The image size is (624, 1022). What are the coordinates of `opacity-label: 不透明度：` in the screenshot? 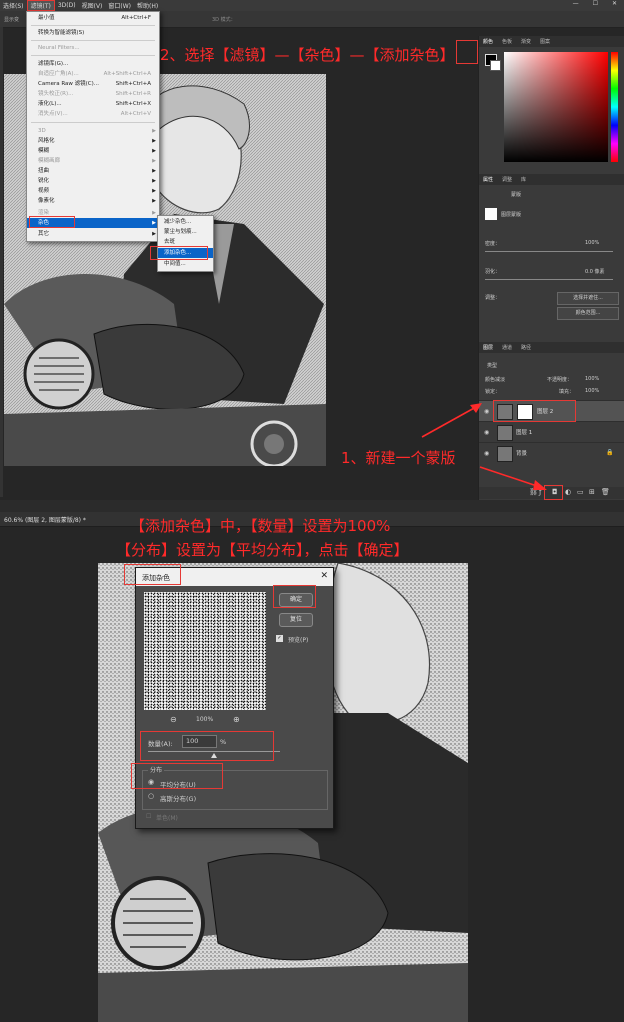 It's located at (560, 380).